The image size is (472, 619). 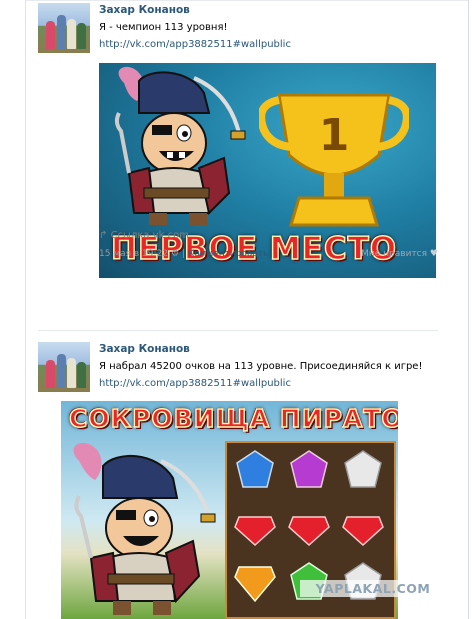 What do you see at coordinates (163, 27) in the screenshot?
I see `post-text: Я - чемпион 113 уровня!` at bounding box center [163, 27].